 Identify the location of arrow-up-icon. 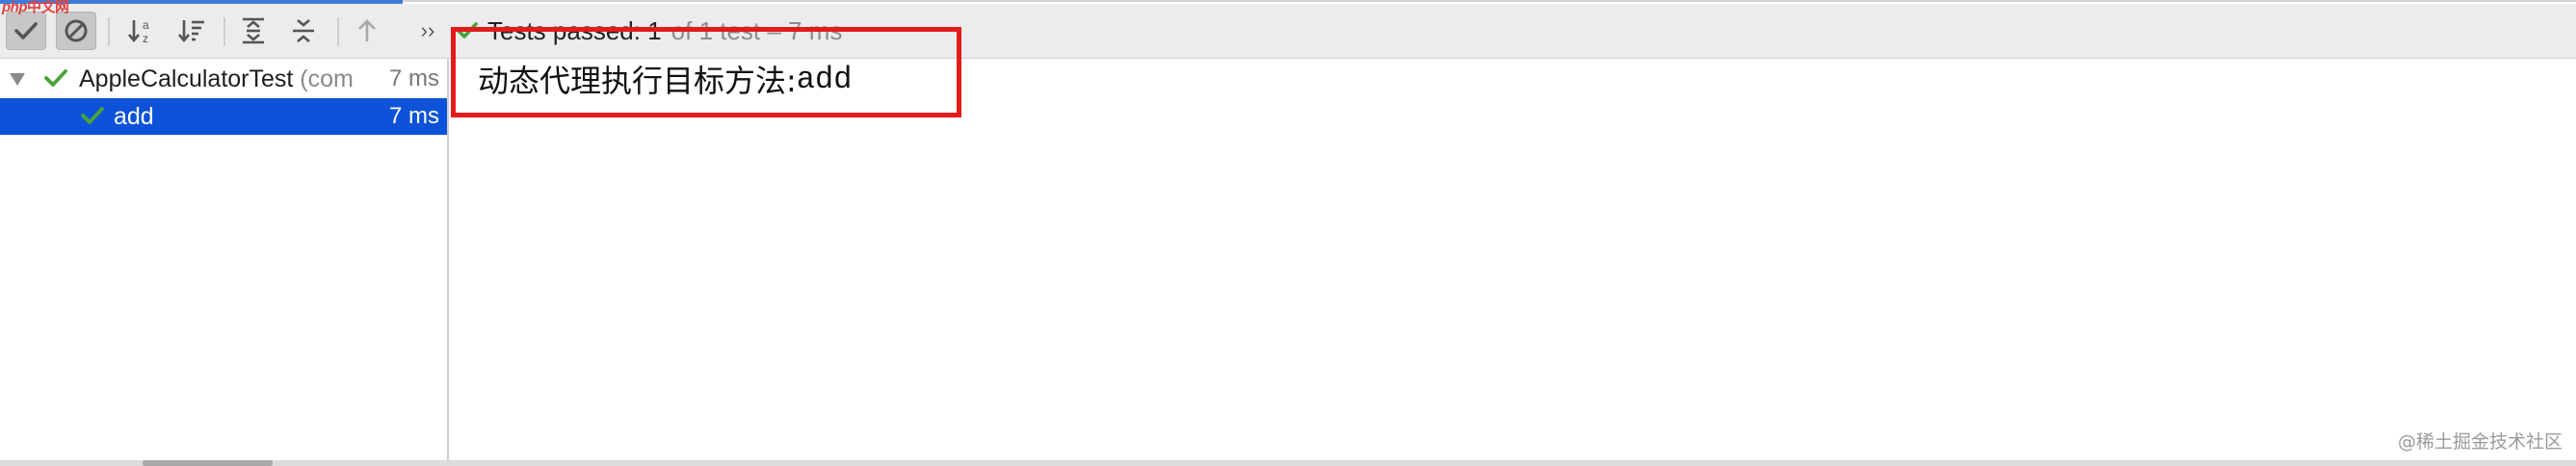
(367, 30).